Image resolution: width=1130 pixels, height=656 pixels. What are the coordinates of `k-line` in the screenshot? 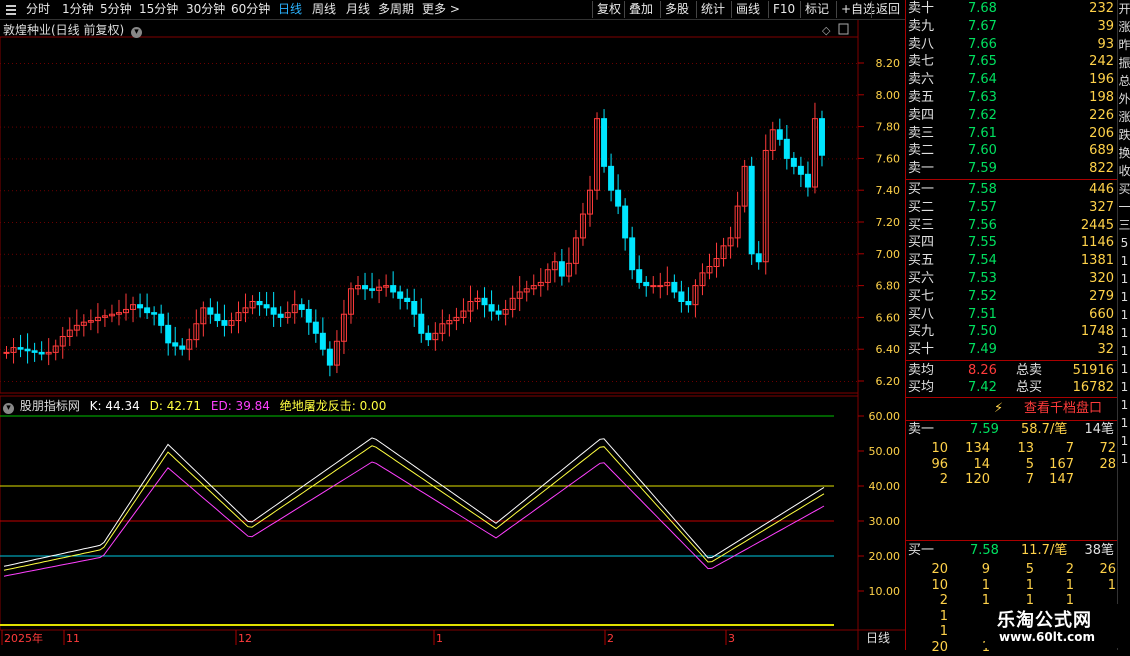 It's located at (414, 502).